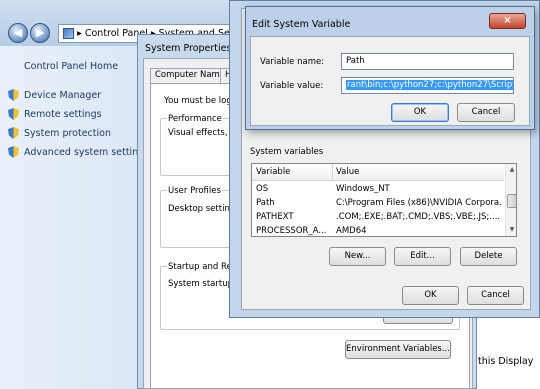  What do you see at coordinates (378, 172) in the screenshot?
I see `list-header: Variable Value` at bounding box center [378, 172].